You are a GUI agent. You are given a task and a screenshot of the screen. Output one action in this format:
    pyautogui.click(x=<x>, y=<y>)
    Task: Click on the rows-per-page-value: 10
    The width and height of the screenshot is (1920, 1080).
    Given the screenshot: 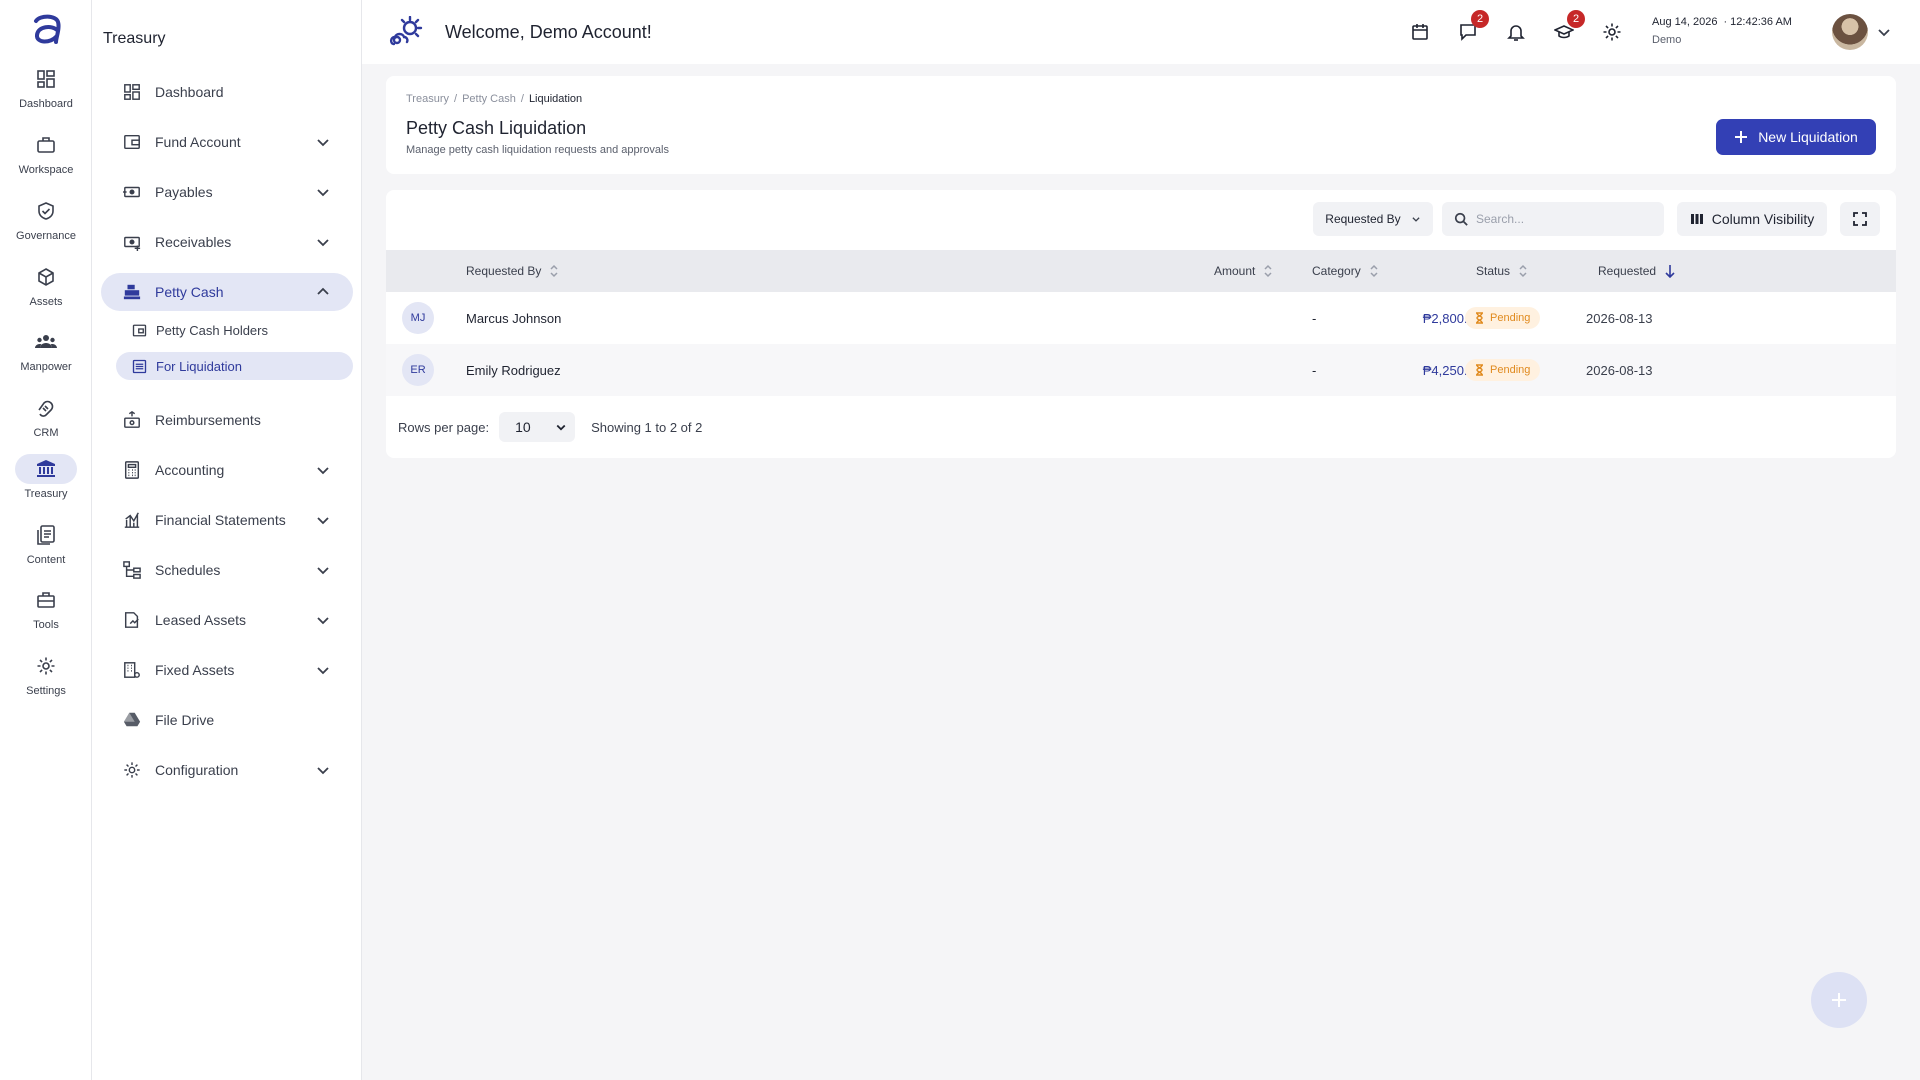 What is the action you would take?
    pyautogui.click(x=523, y=427)
    